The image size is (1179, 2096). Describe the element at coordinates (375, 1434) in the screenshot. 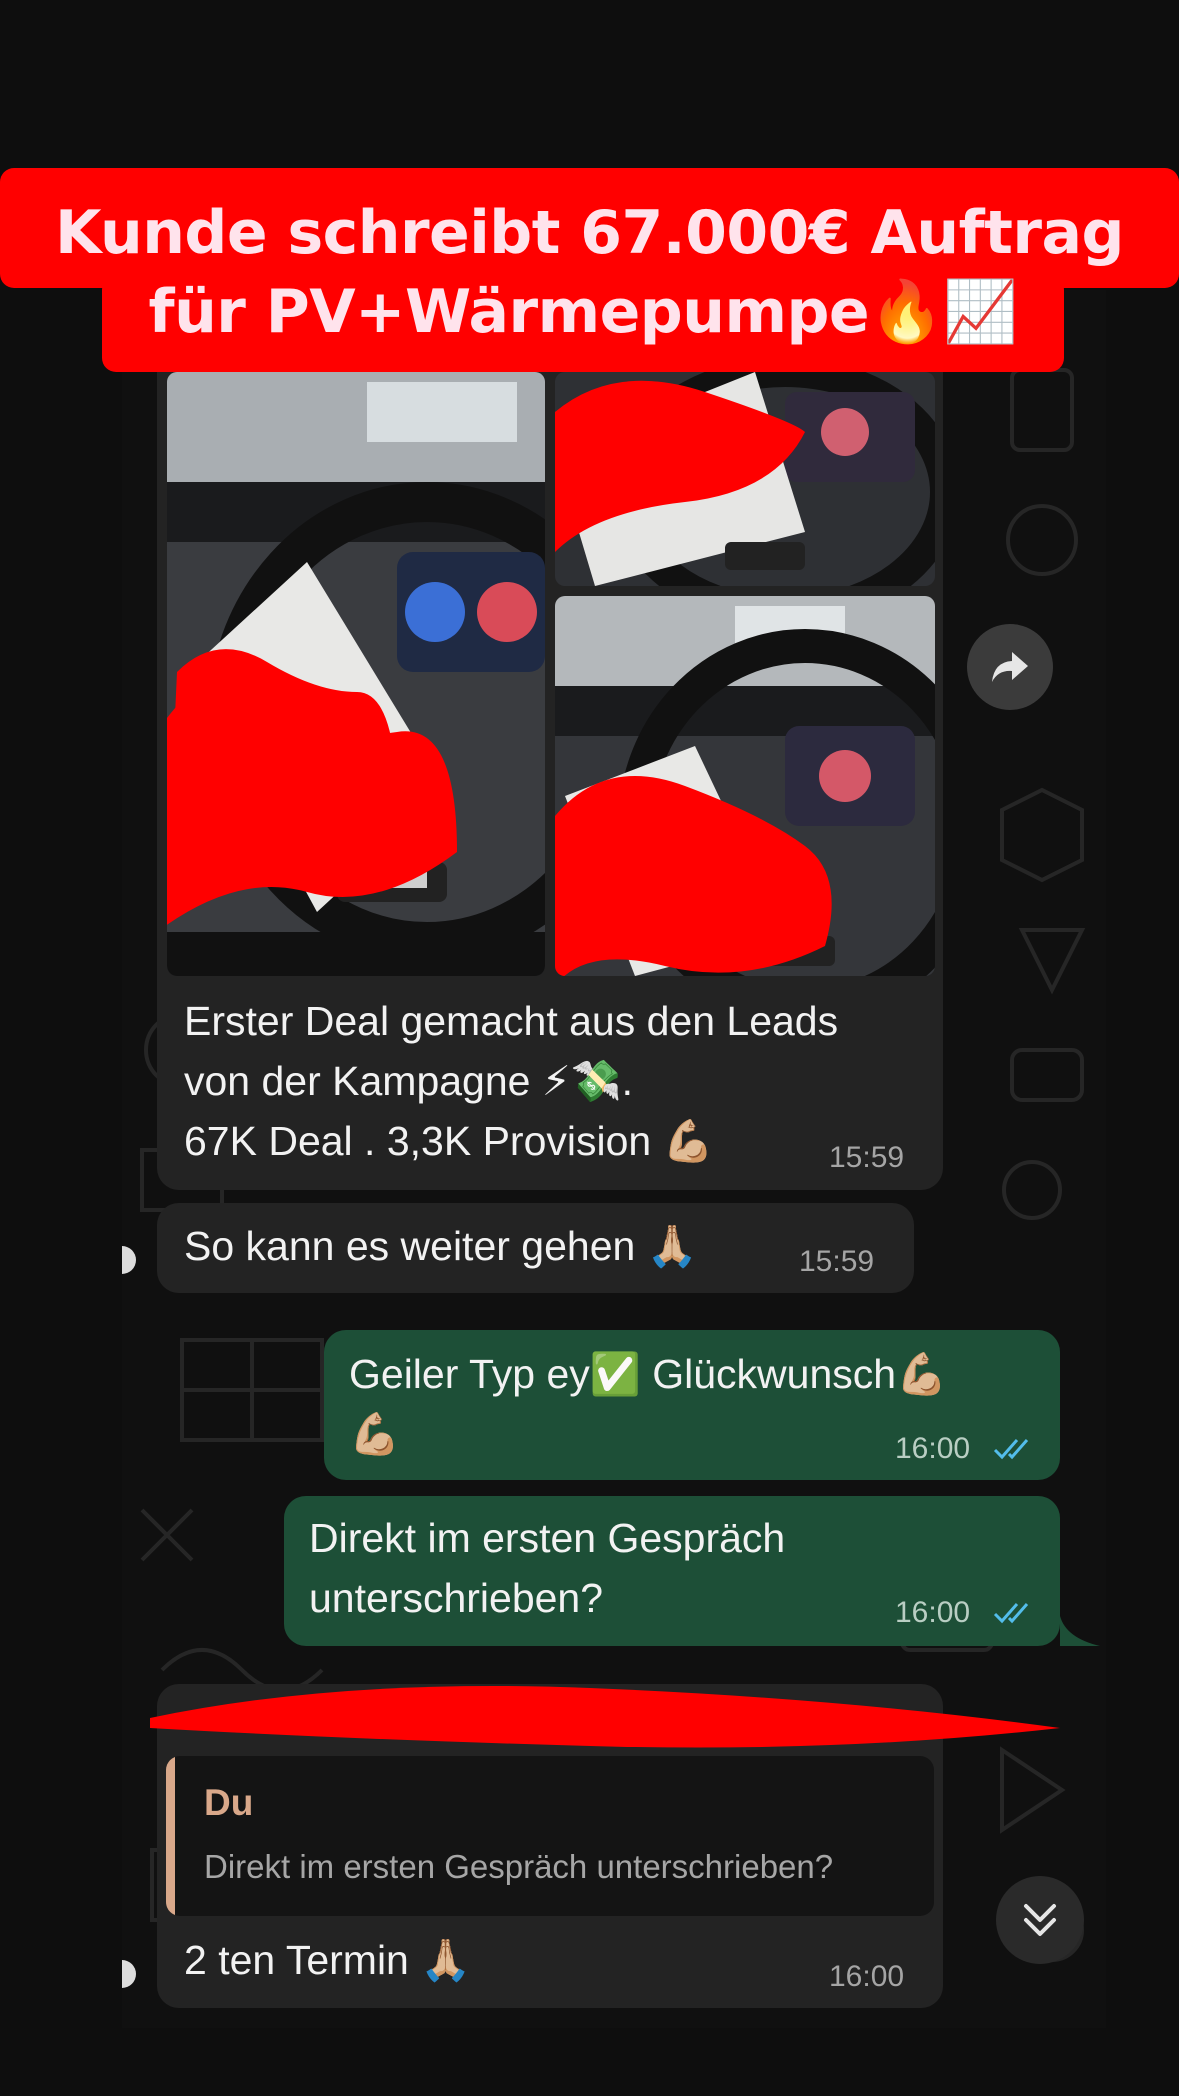

I see `message-text: 💪🏼` at that location.